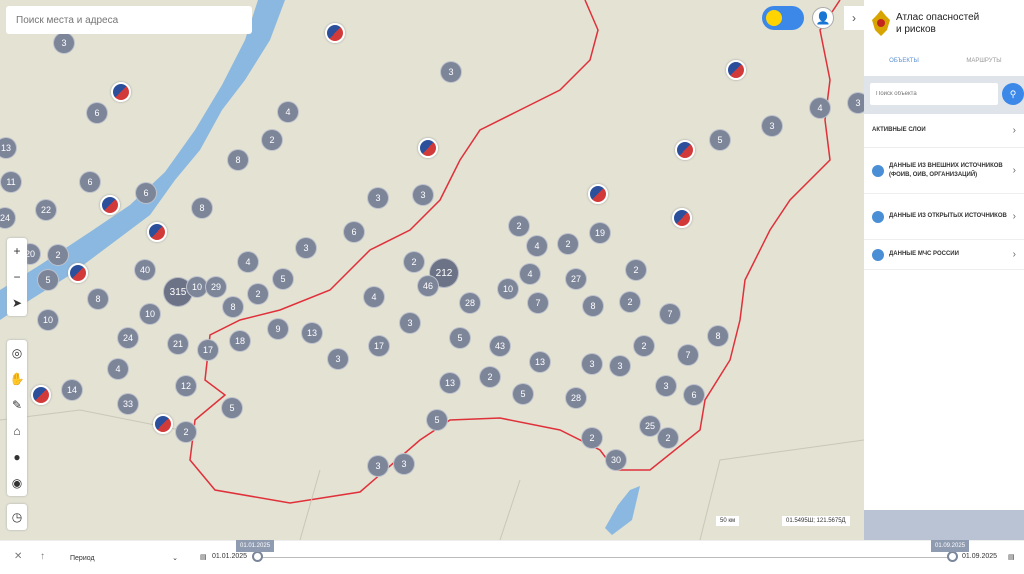 This screenshot has height=574, width=1024. I want to click on layers-icon: ◎, so click(17, 353).